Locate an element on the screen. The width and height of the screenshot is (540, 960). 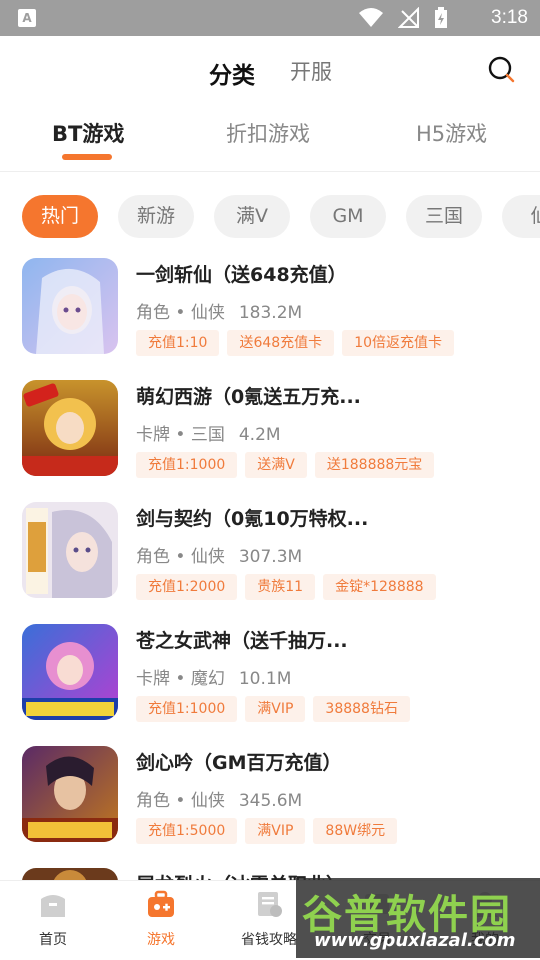
app-notification-icon: A is located at coordinates (27, 18).